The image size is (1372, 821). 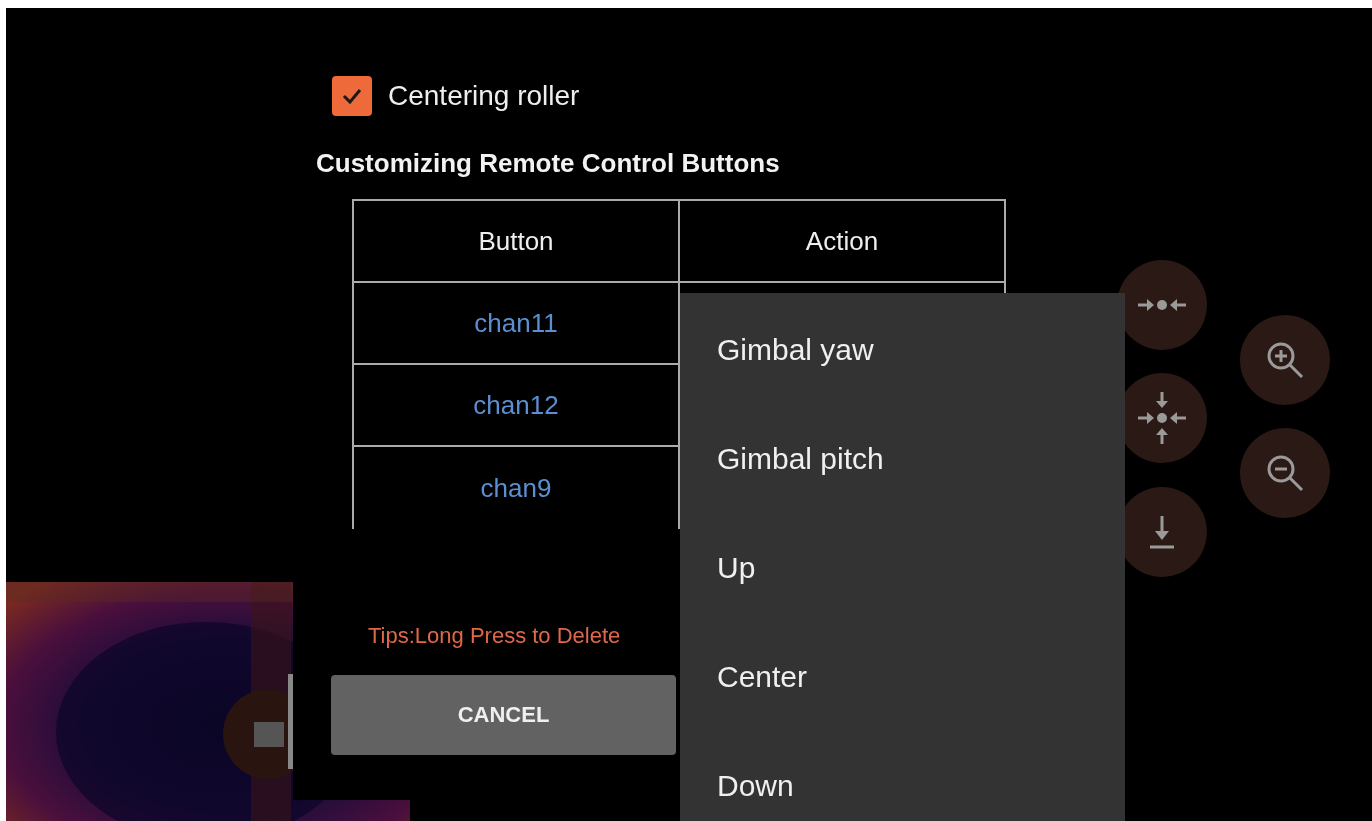 I want to click on menu-item: Down, so click(x=902, y=776).